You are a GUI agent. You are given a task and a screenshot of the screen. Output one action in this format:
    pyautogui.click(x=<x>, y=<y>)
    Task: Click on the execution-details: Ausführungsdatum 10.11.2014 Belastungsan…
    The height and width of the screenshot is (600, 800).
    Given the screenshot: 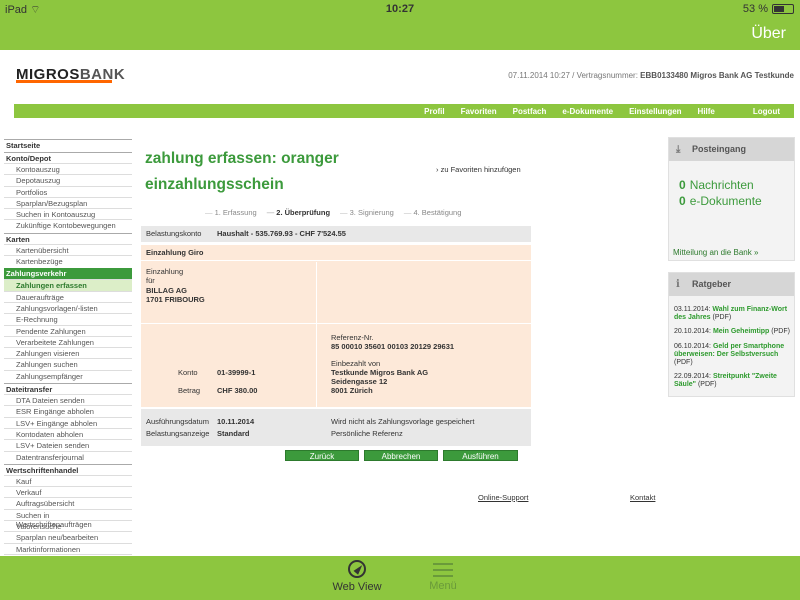 What is the action you would take?
    pyautogui.click(x=336, y=427)
    